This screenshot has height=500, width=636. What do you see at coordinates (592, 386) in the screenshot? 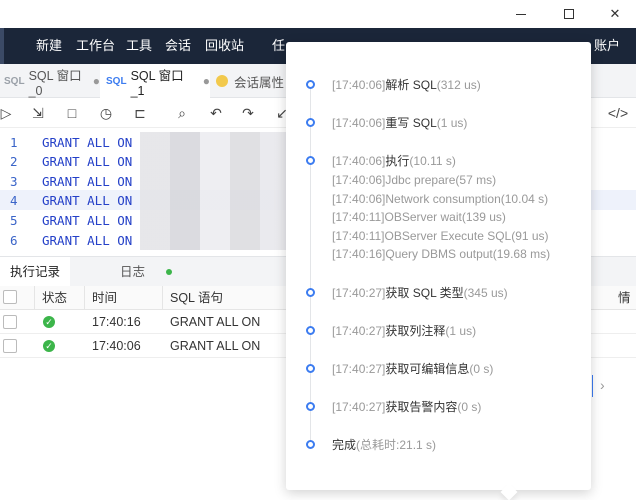
I see `pager-border` at bounding box center [592, 386].